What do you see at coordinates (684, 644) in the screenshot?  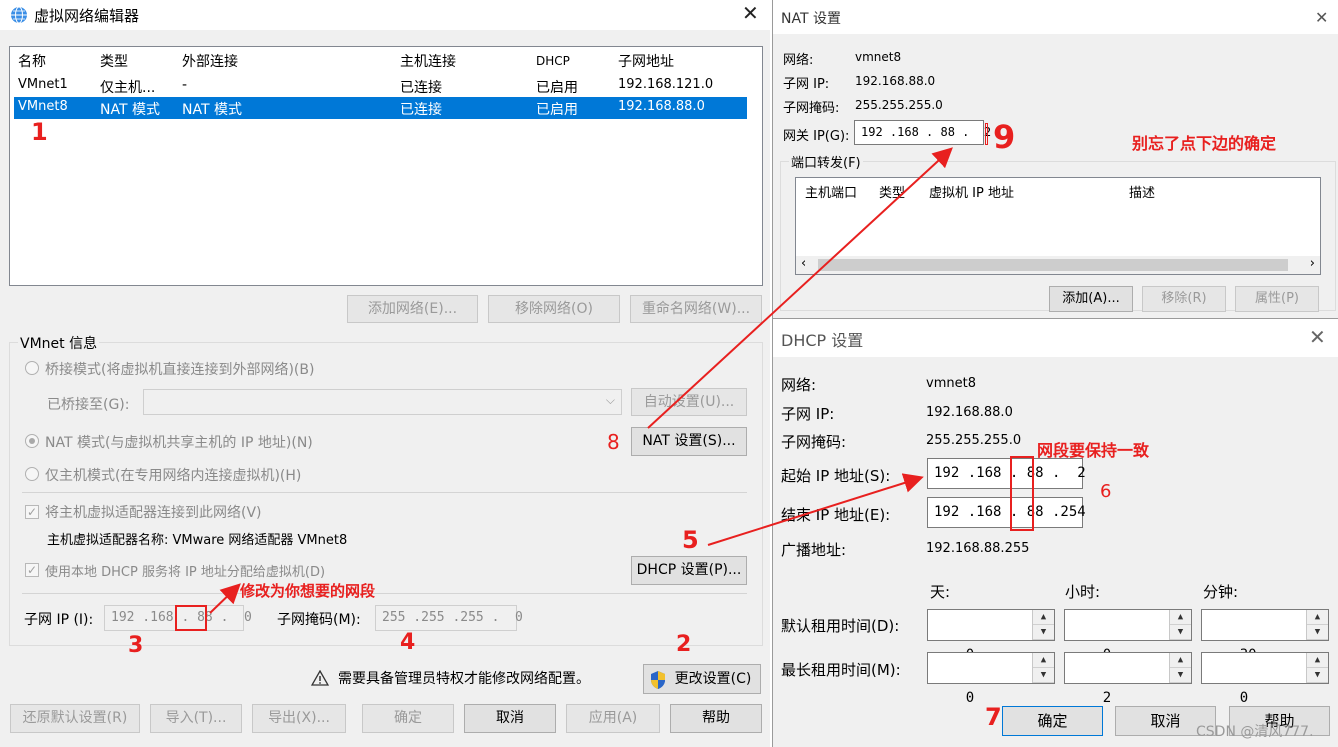 I see `step-2-label: 2` at bounding box center [684, 644].